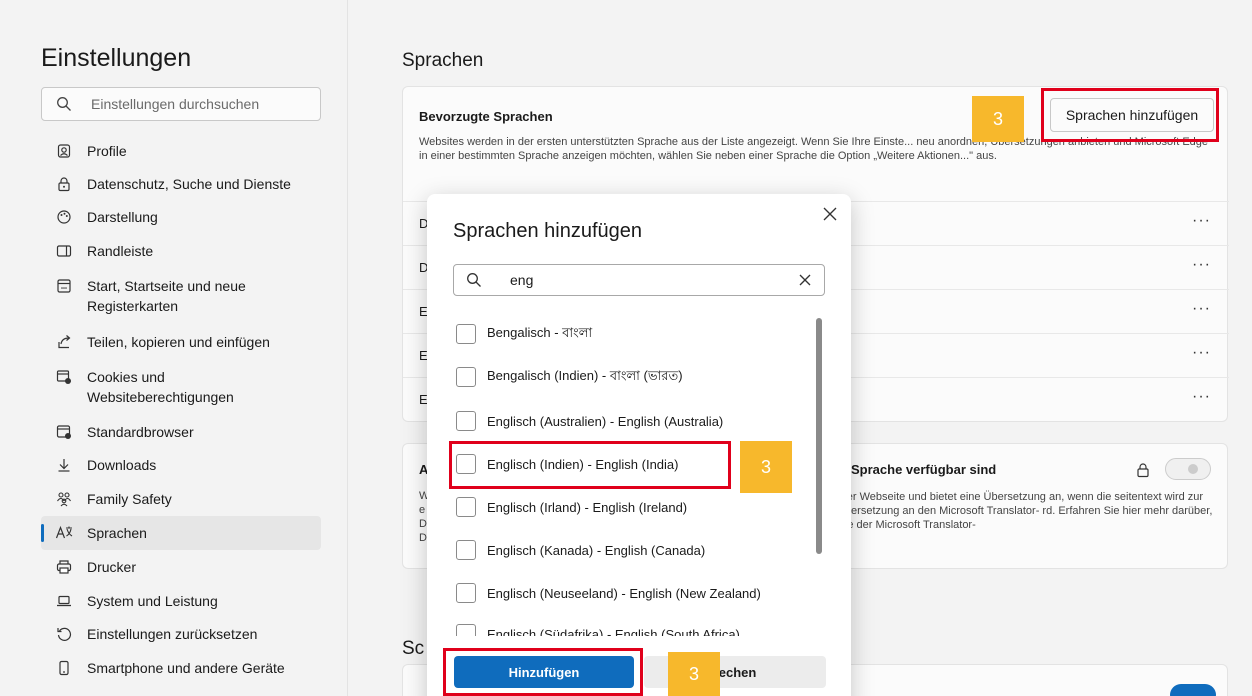  I want to click on default-browser-icon, so click(64, 432).